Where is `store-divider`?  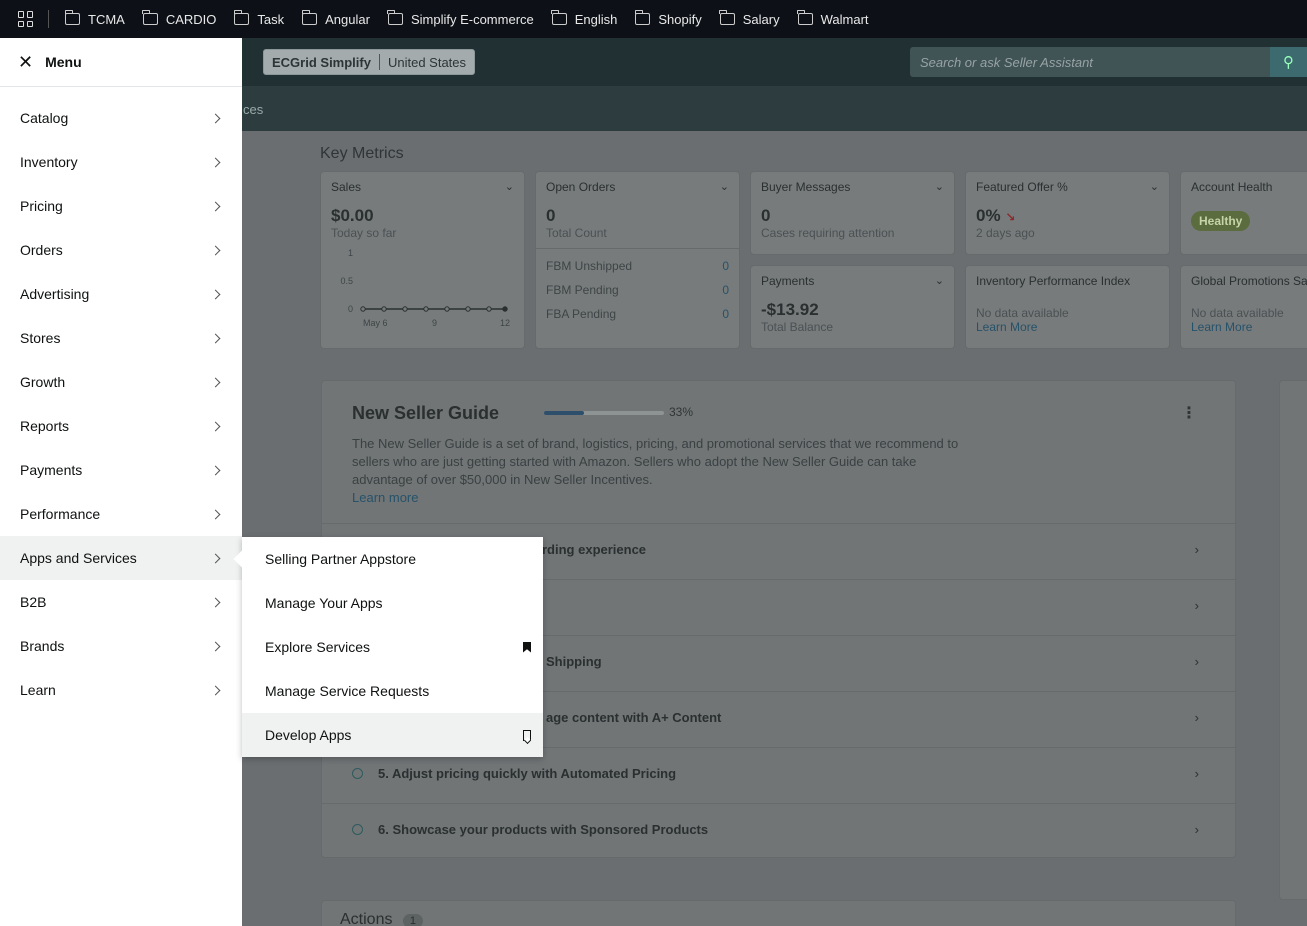 store-divider is located at coordinates (379, 62).